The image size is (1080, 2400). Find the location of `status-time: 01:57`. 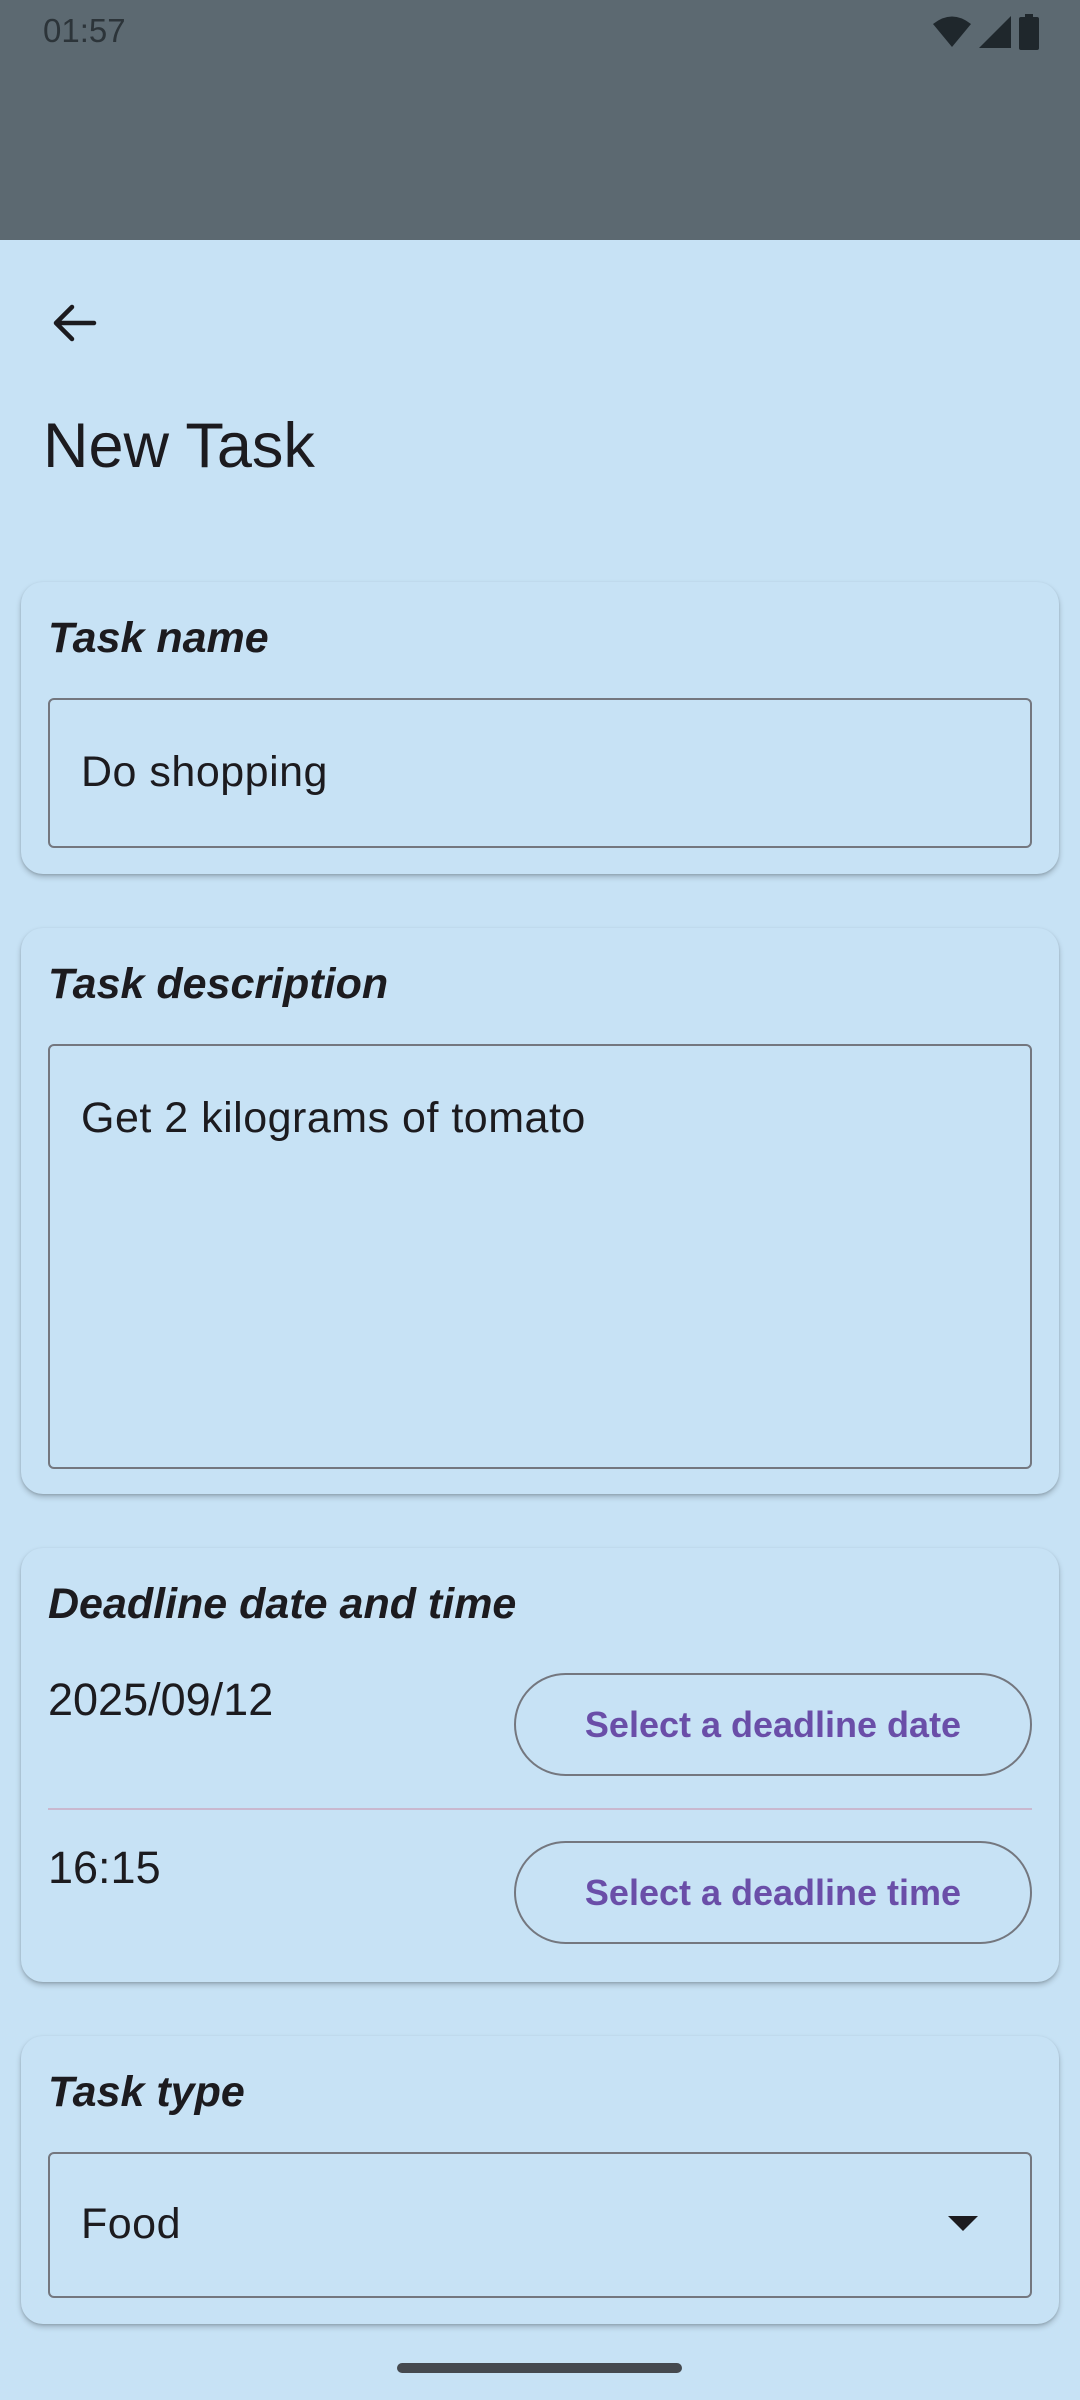

status-time: 01:57 is located at coordinates (84, 30).